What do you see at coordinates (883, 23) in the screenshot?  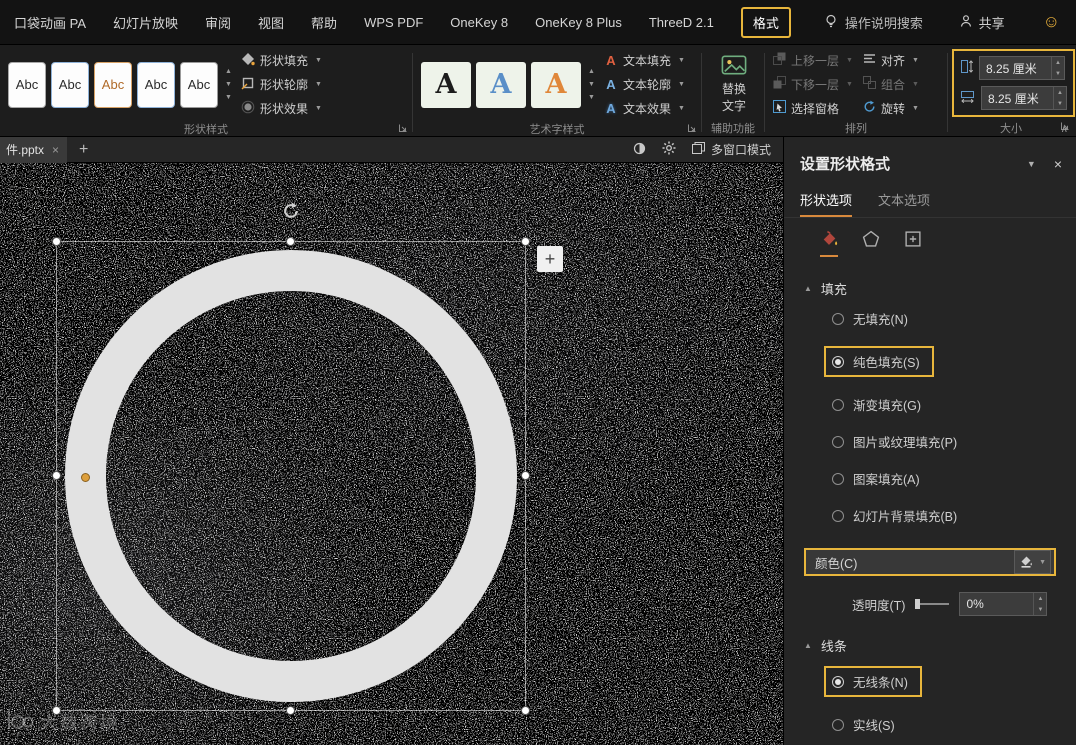 I see `search-label: 操作说明搜索` at bounding box center [883, 23].